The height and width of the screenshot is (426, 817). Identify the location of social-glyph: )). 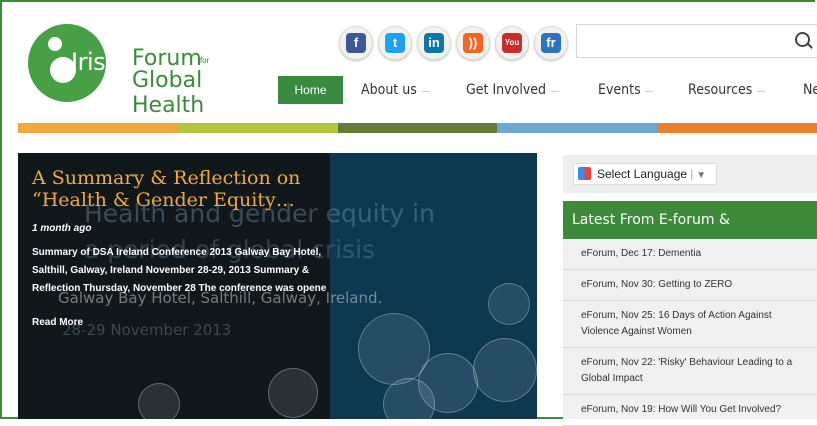
(473, 43).